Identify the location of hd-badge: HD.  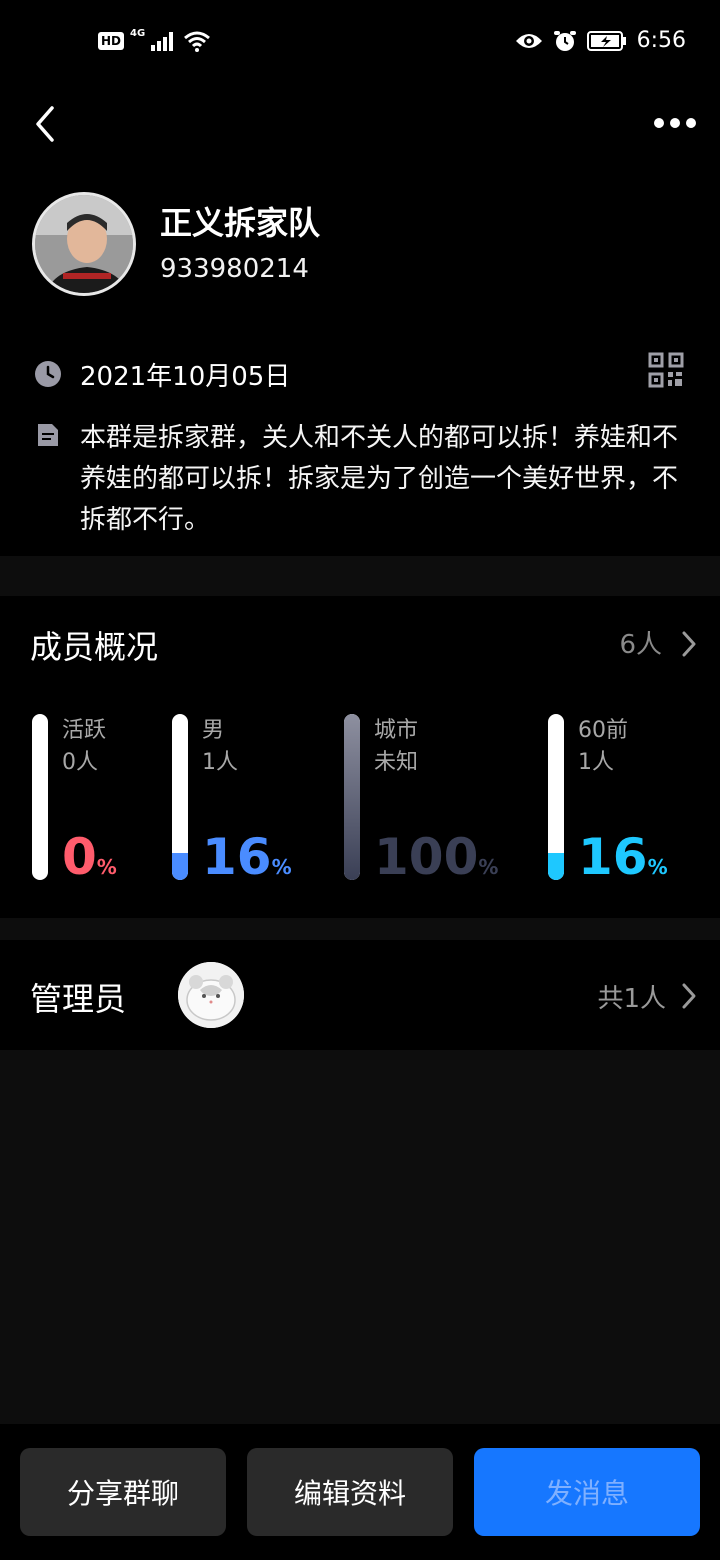
(111, 41).